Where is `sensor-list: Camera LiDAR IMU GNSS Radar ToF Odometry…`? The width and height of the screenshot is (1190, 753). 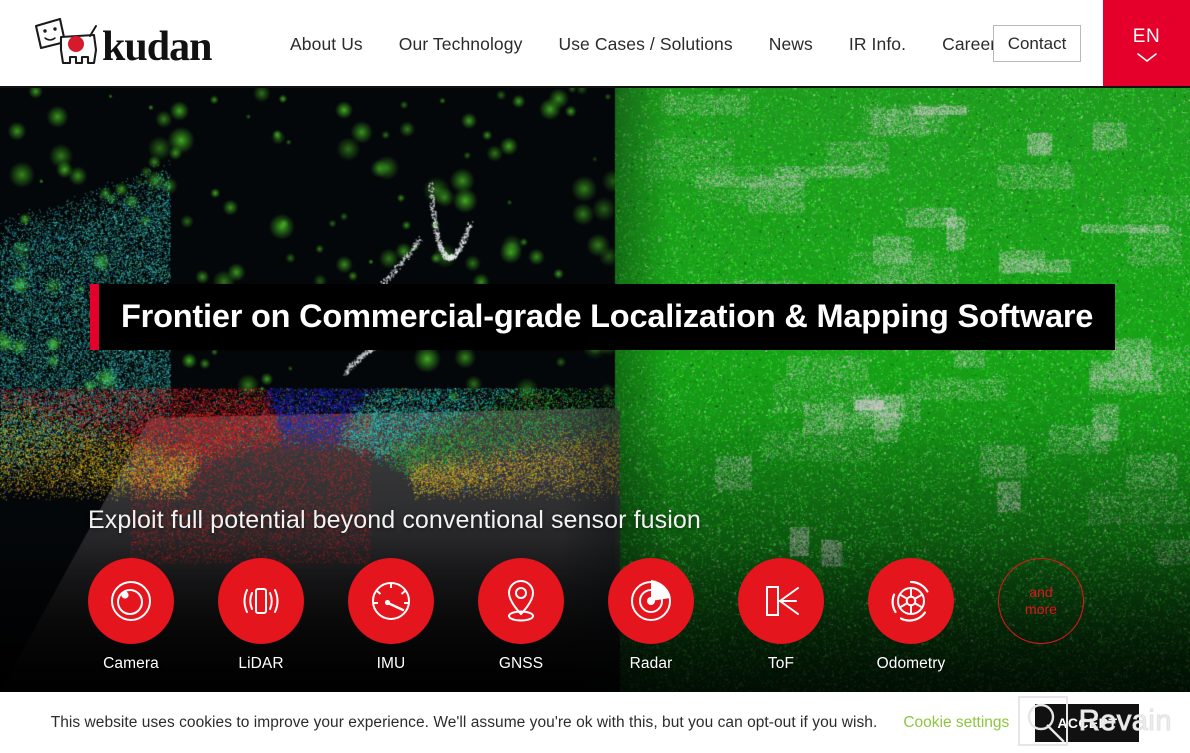 sensor-list: Camera LiDAR IMU GNSS Radar ToF Odometry… is located at coordinates (586, 615).